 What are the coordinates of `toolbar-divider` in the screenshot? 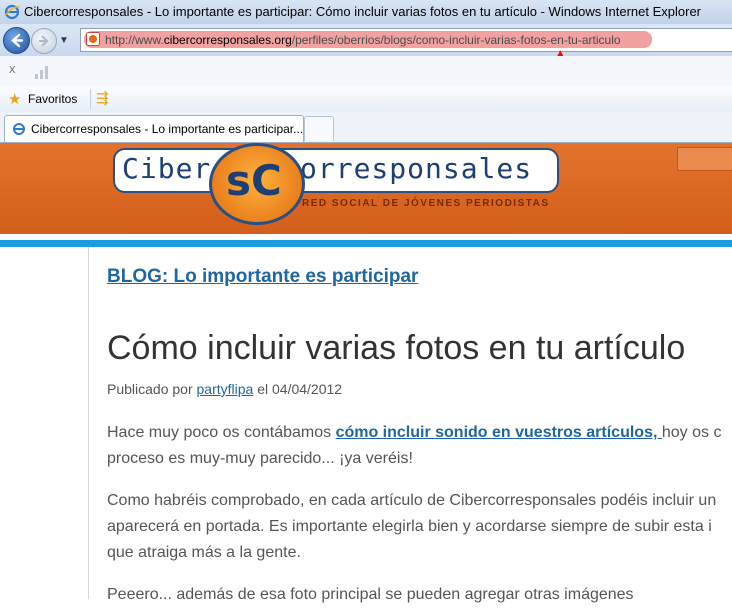 It's located at (90, 99).